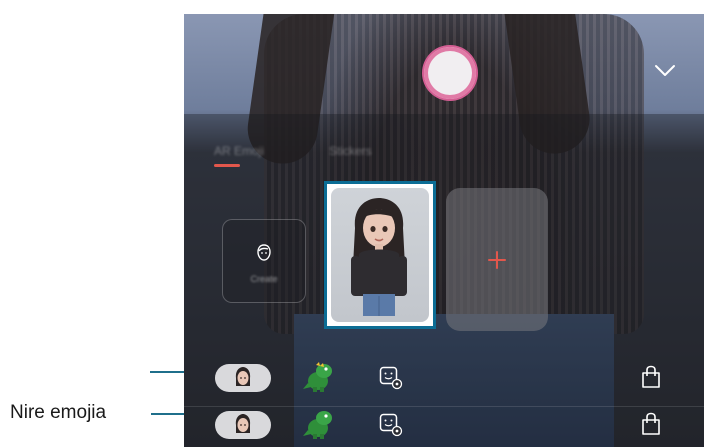  Describe the element at coordinates (665, 71) in the screenshot. I see `chevron-down-icon` at that location.